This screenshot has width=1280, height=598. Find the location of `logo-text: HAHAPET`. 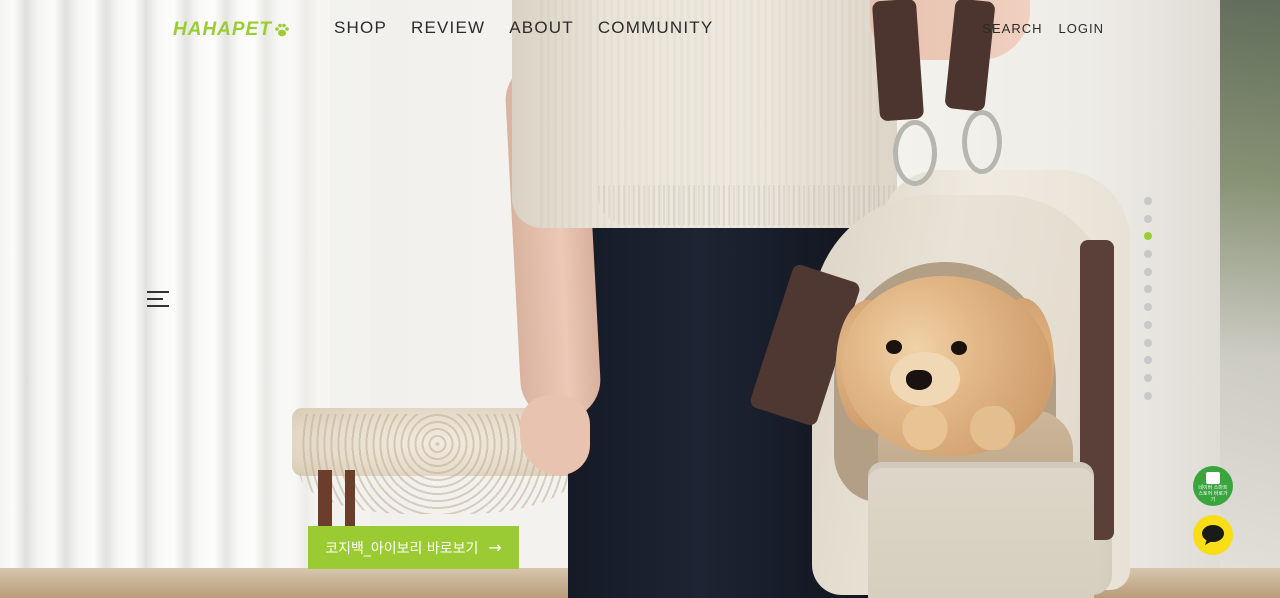

logo-text: HAHAPET is located at coordinates (222, 29).